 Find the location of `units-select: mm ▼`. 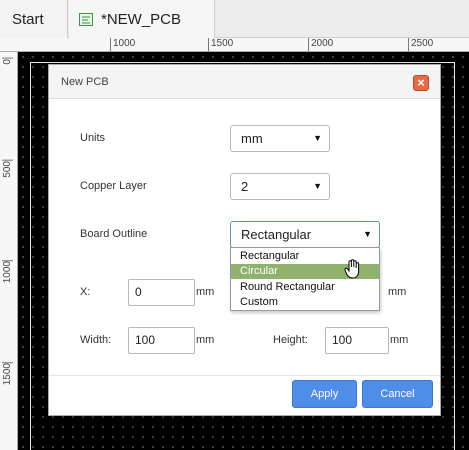

units-select: mm ▼ is located at coordinates (280, 138).